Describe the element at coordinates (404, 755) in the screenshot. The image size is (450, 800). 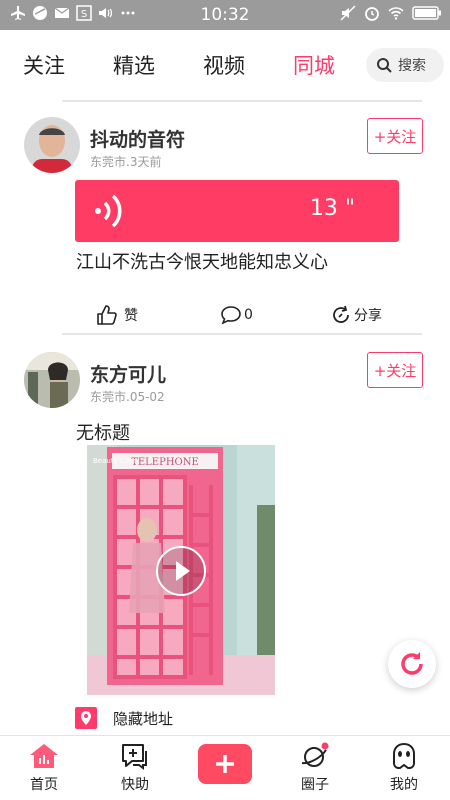
I see `ghost-profile-icon` at that location.